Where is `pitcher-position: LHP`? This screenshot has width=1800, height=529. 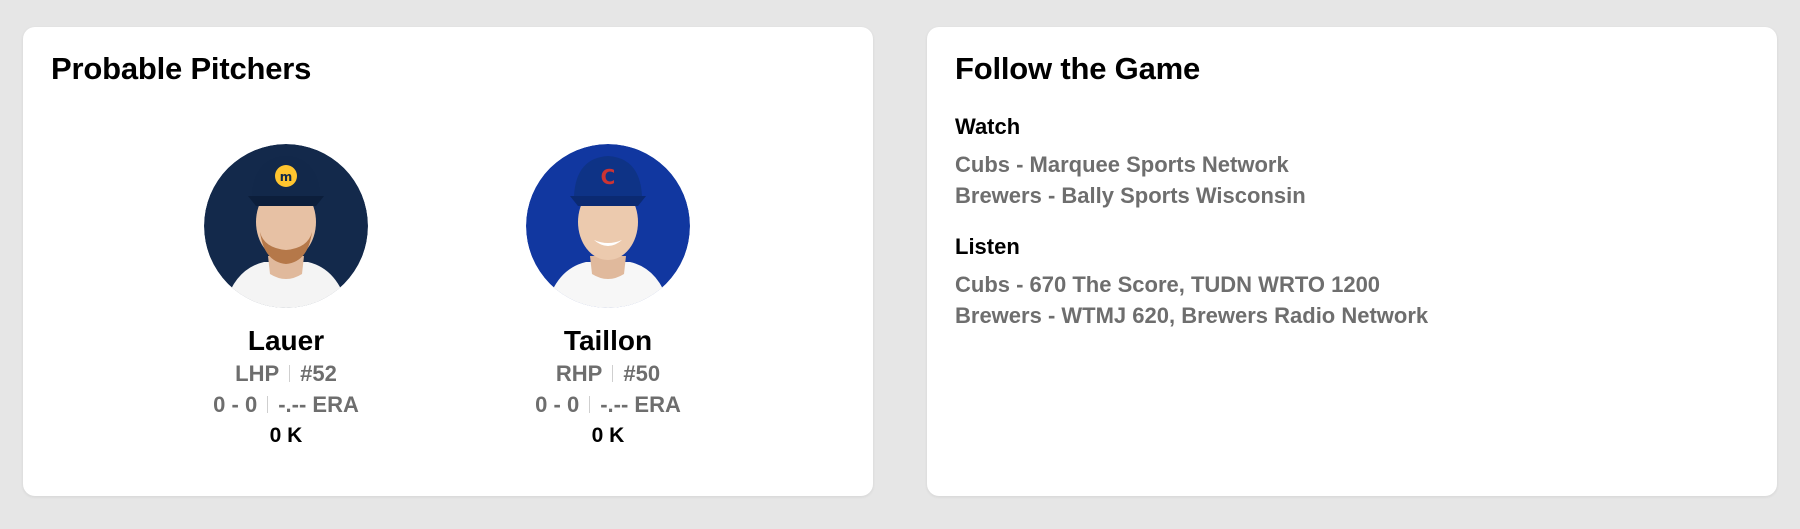
pitcher-position: LHP is located at coordinates (257, 373).